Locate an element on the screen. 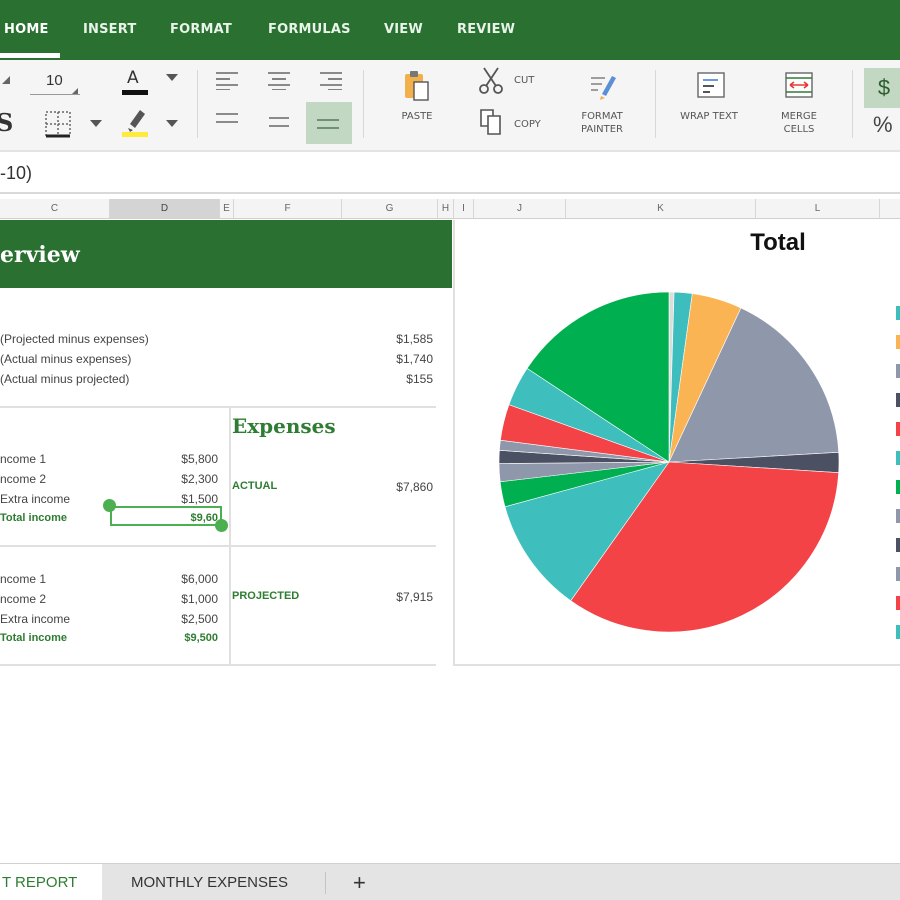 This screenshot has width=900, height=900. summary-label: (Actual minus projected) is located at coordinates (64, 379).